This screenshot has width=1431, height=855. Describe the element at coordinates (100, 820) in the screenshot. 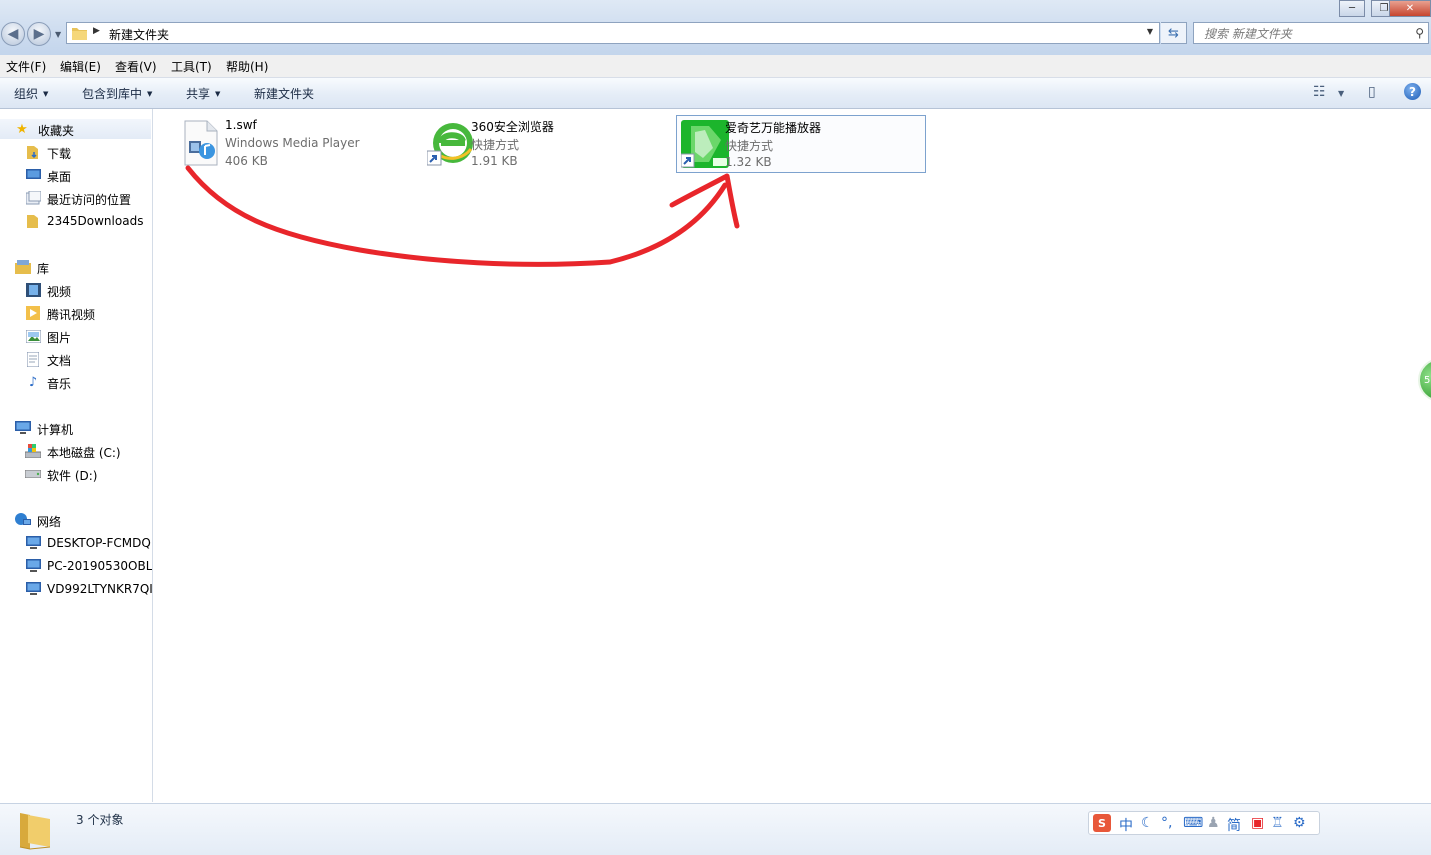

I see `item-count: 3 个对象` at that location.